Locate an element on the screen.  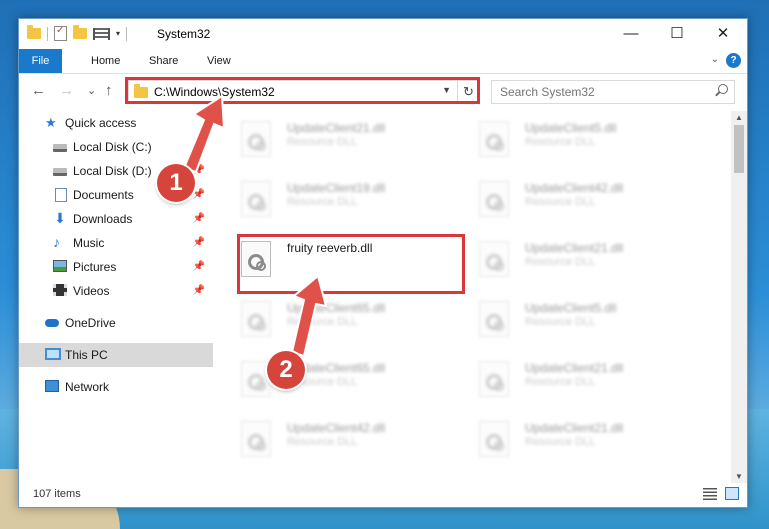
search-icon is located at coordinates (723, 89).